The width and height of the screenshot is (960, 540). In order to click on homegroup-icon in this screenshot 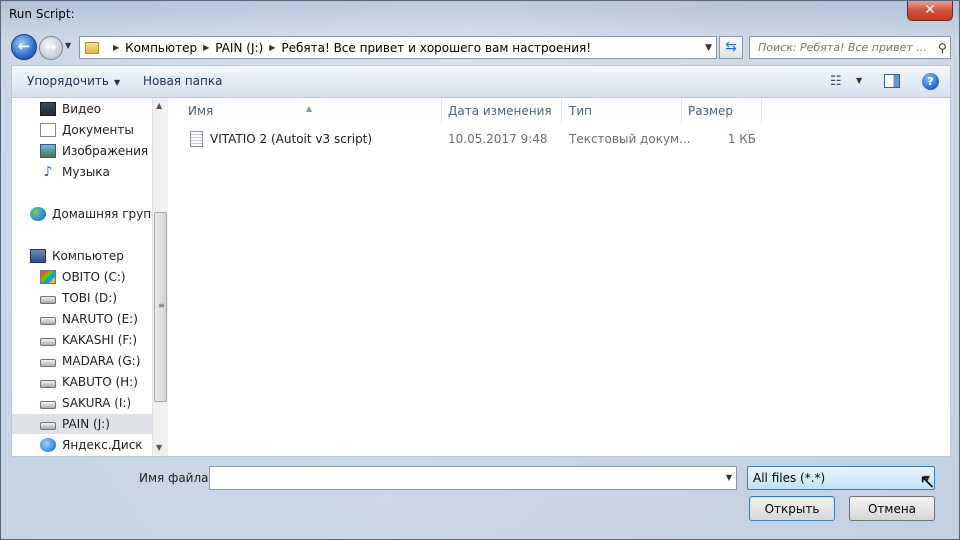, I will do `click(38, 214)`.